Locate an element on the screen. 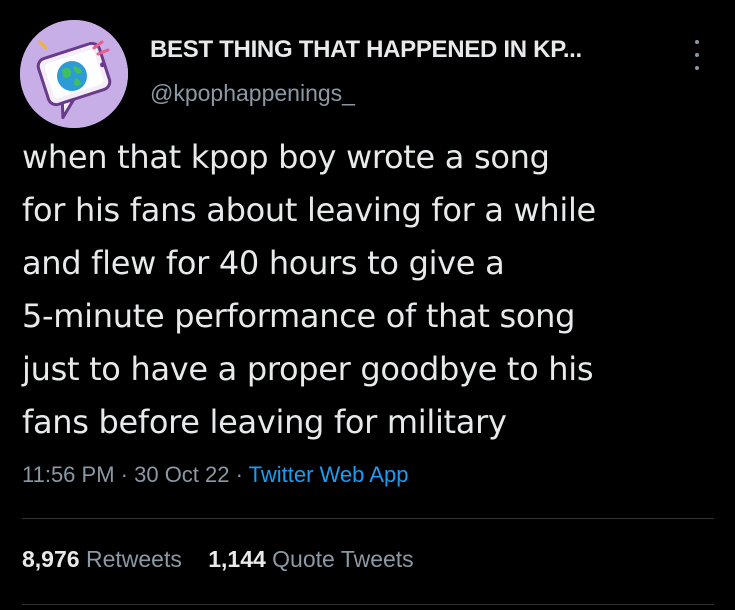  more-options-icon is located at coordinates (697, 55).